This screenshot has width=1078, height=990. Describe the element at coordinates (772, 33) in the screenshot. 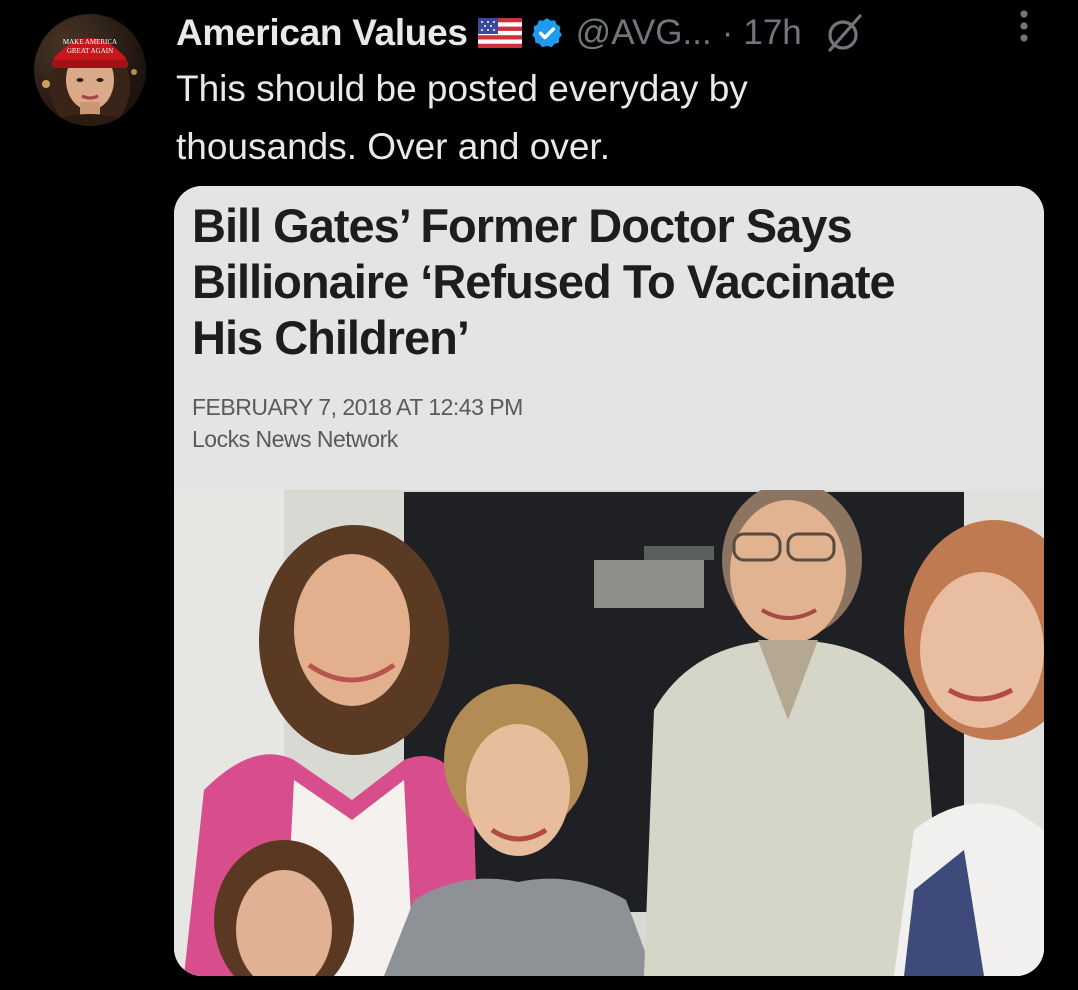

I see `tweet-timestamp: 17h` at that location.